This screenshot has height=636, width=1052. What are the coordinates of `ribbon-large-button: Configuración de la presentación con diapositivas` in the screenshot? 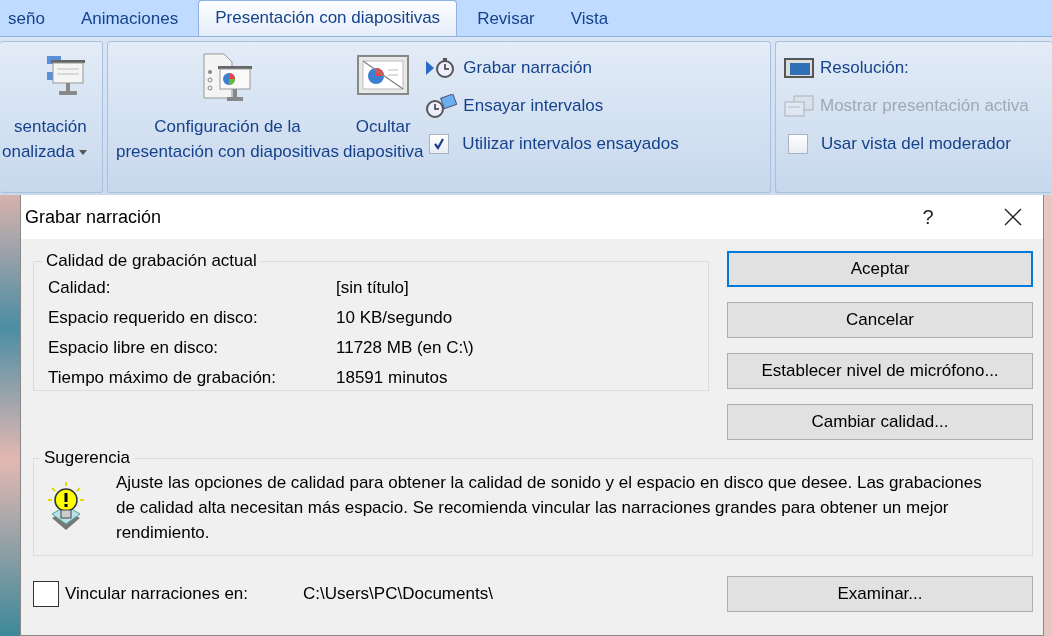 It's located at (228, 106).